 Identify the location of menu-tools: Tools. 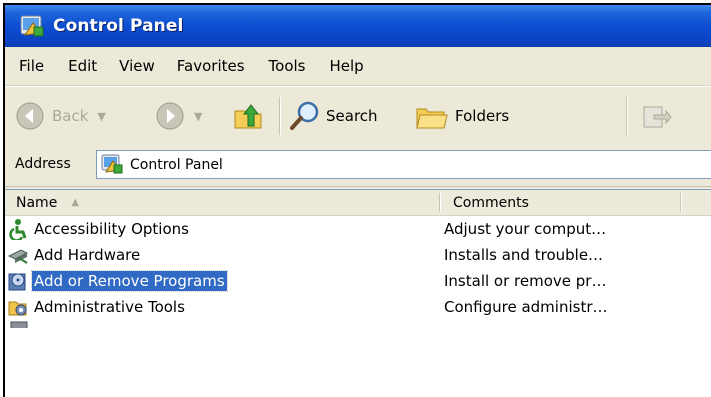
(287, 66).